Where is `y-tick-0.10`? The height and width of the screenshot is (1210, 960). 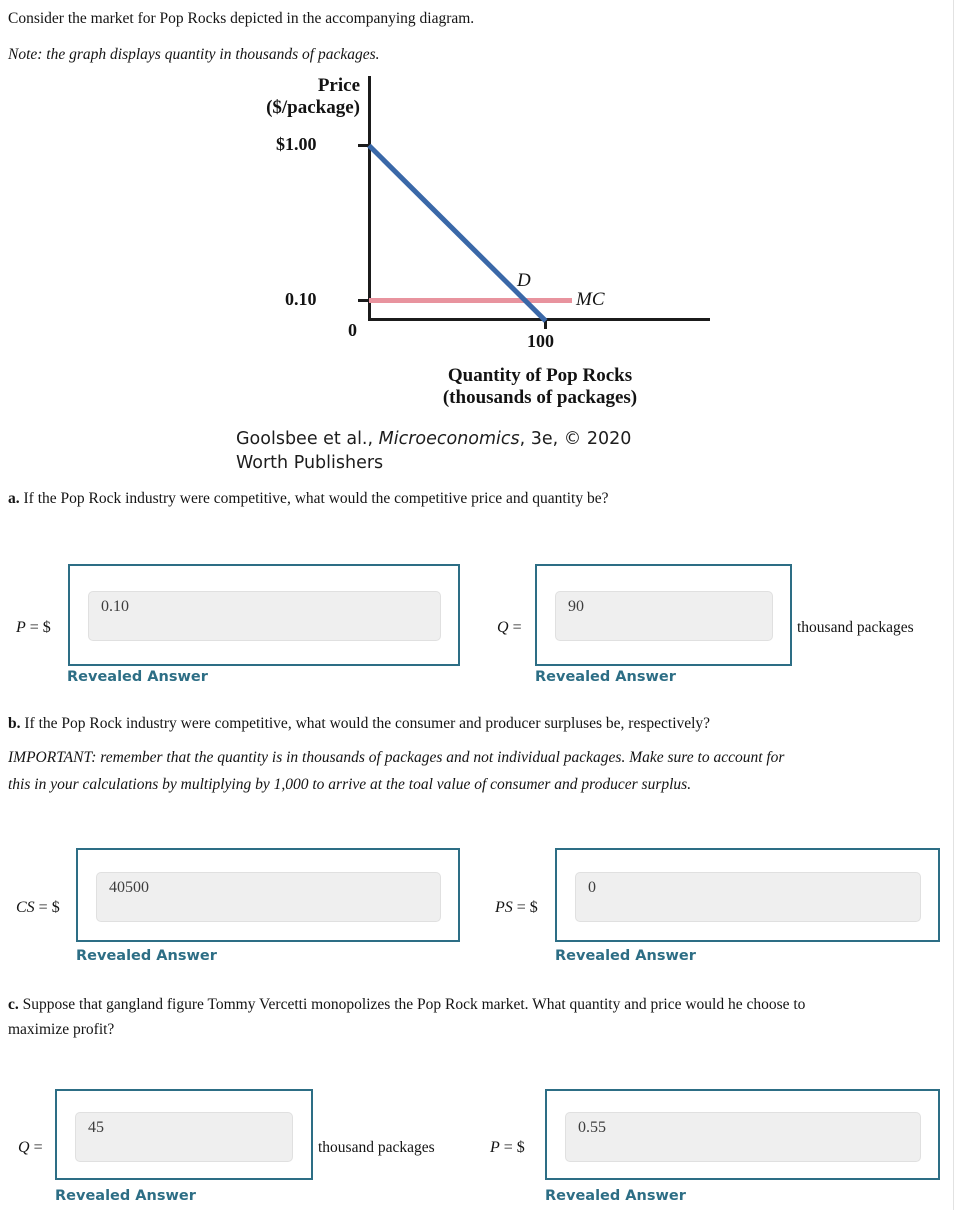
y-tick-0.10 is located at coordinates (363, 300).